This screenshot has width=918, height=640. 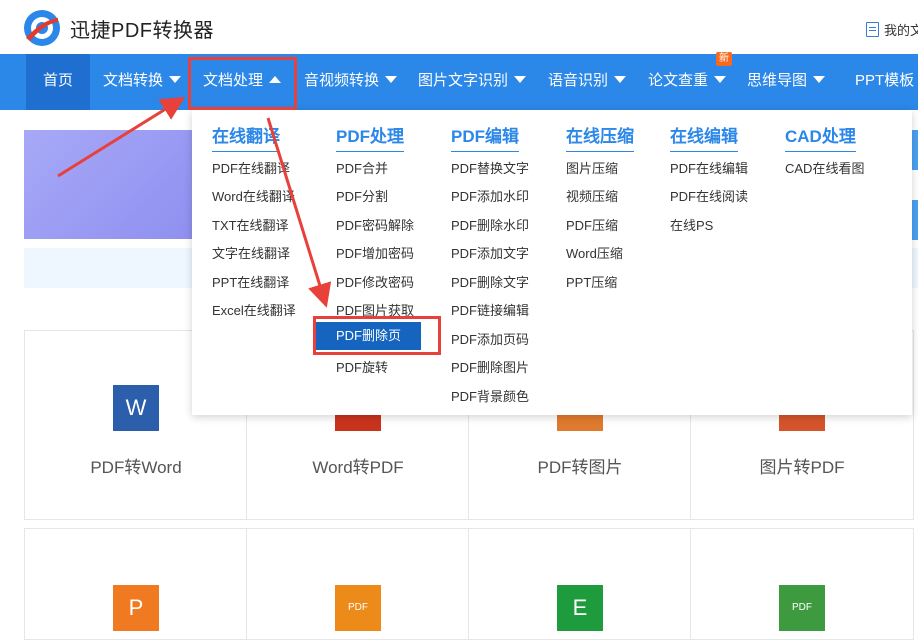 I want to click on arrow-to-nav, so click(x=121, y=137).